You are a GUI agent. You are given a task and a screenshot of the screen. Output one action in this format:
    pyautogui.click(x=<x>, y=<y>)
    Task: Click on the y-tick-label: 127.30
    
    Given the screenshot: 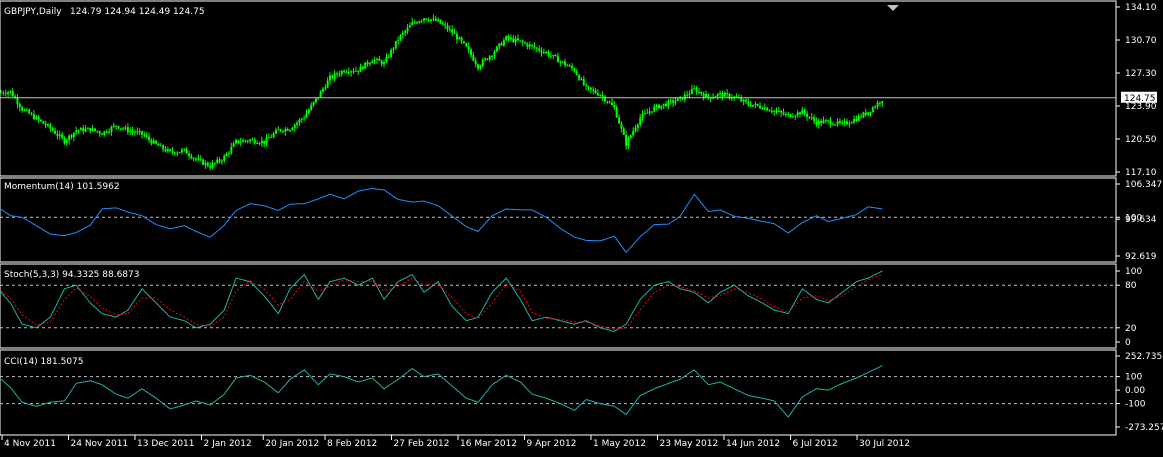 What is the action you would take?
    pyautogui.click(x=1141, y=74)
    